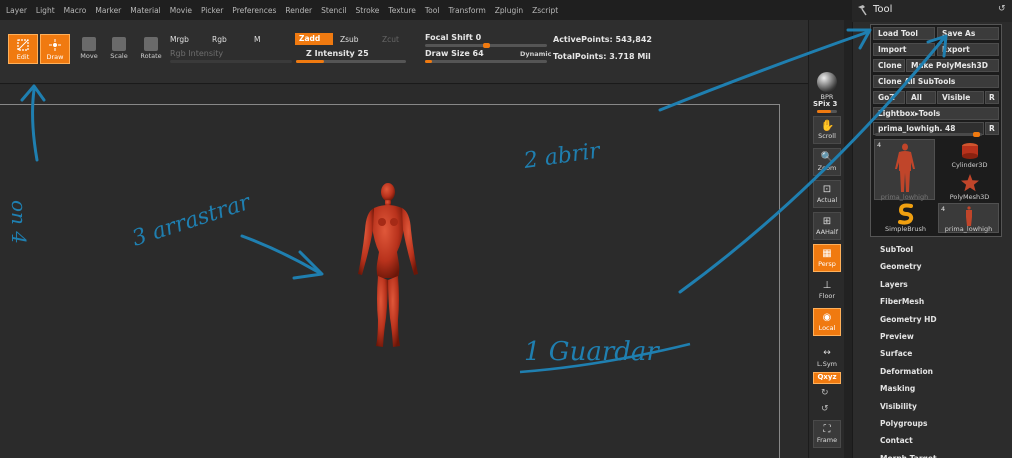 The image size is (1012, 458). What do you see at coordinates (432, 10) in the screenshot?
I see `menu-item-tool: Tool` at bounding box center [432, 10].